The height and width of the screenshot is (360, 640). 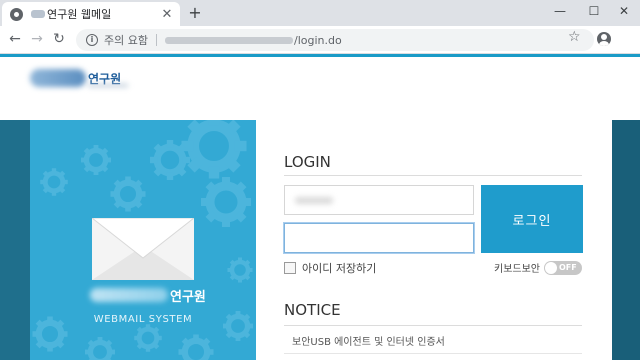 I want to click on save-id-option: 아이디 저장하기, so click(x=330, y=268).